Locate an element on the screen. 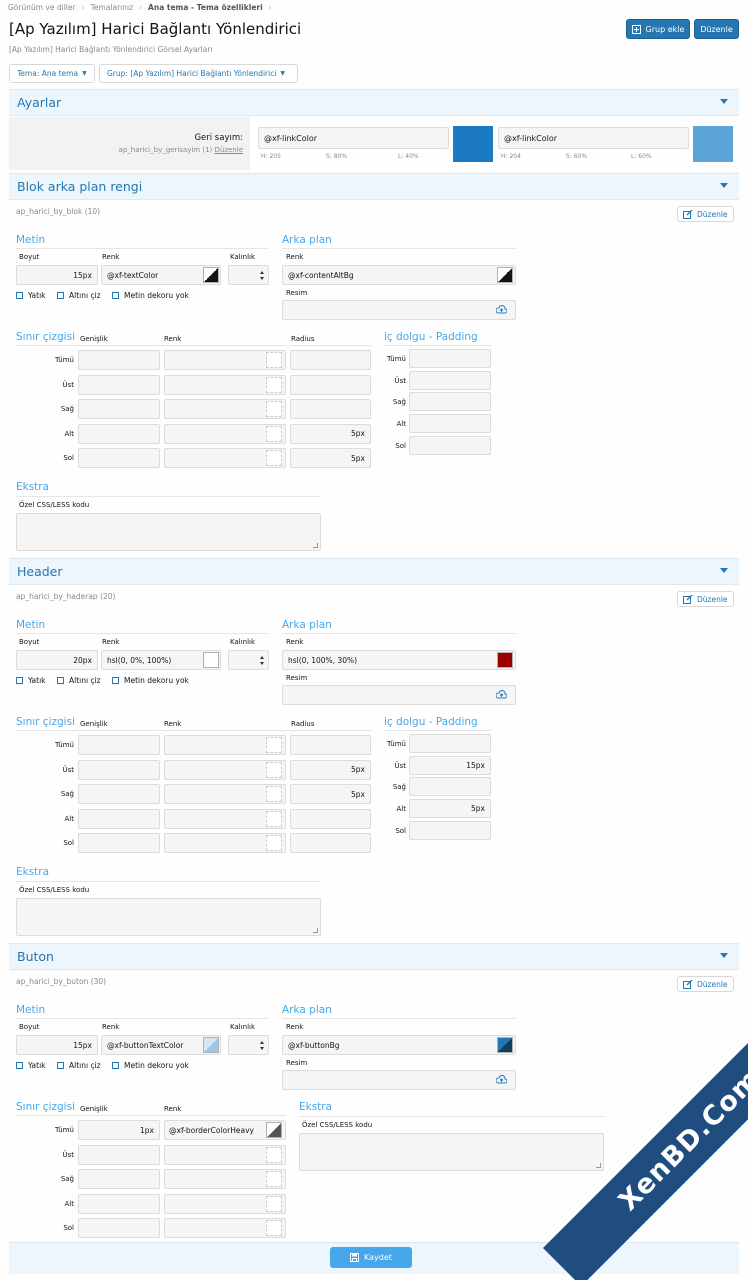 The width and height of the screenshot is (748, 1280). font-size-input: 20px is located at coordinates (57, 660).